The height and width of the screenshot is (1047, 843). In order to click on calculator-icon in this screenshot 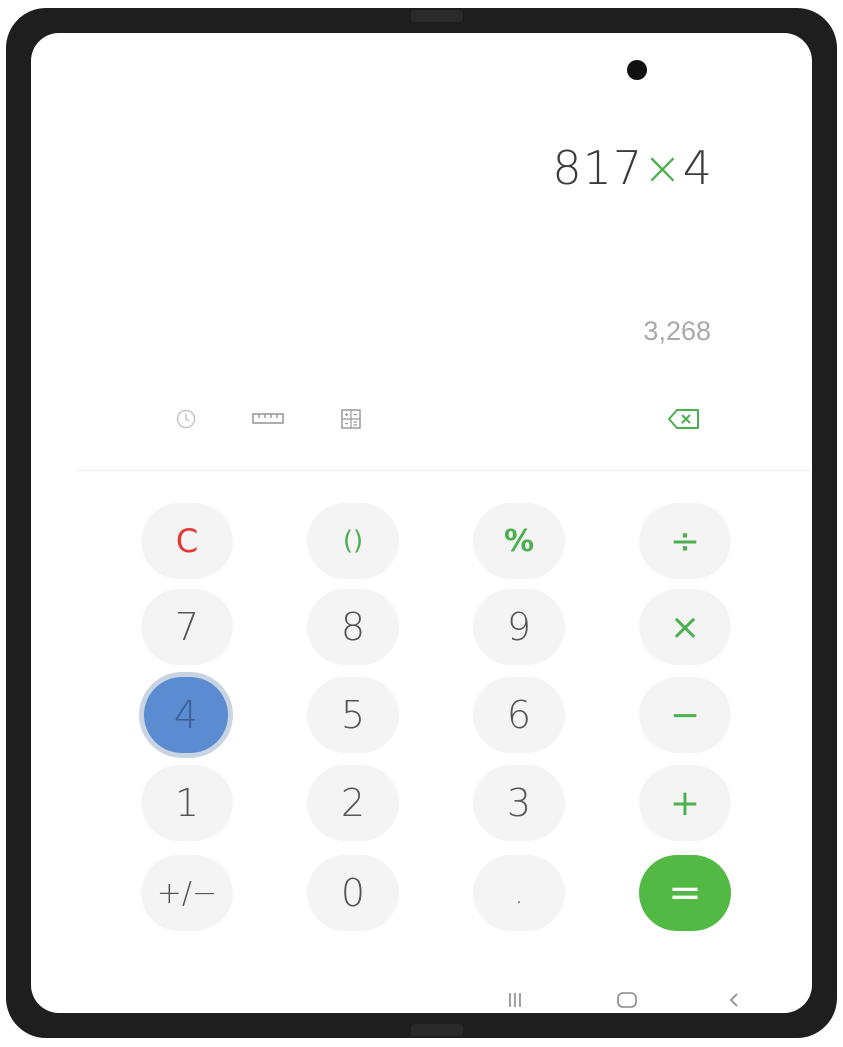, I will do `click(351, 419)`.